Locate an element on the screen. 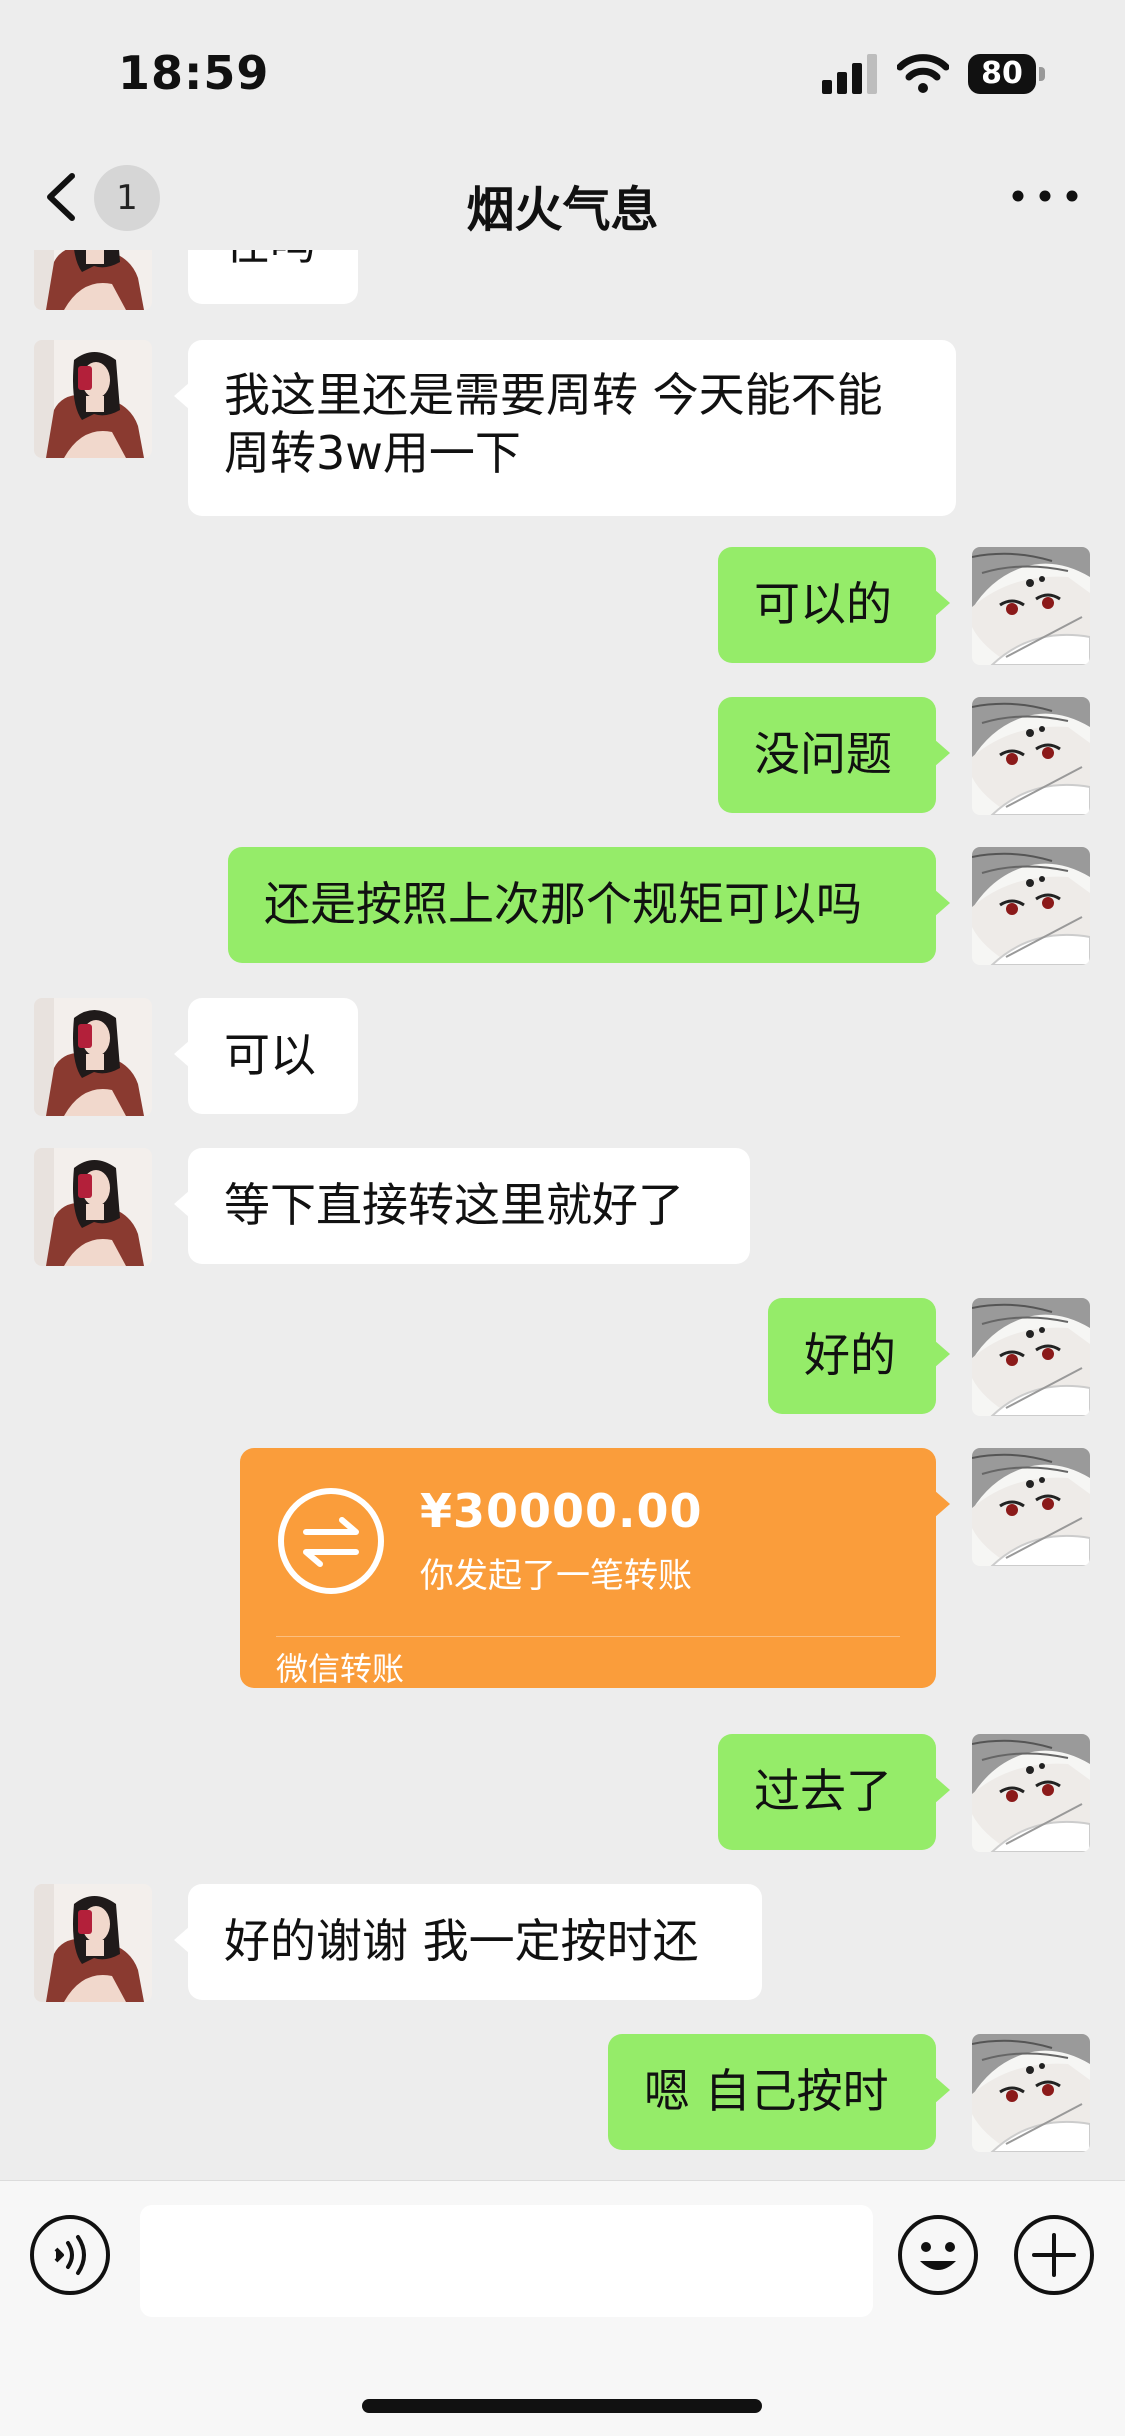  message-text-line: 周转3w用一下 is located at coordinates (372, 453).